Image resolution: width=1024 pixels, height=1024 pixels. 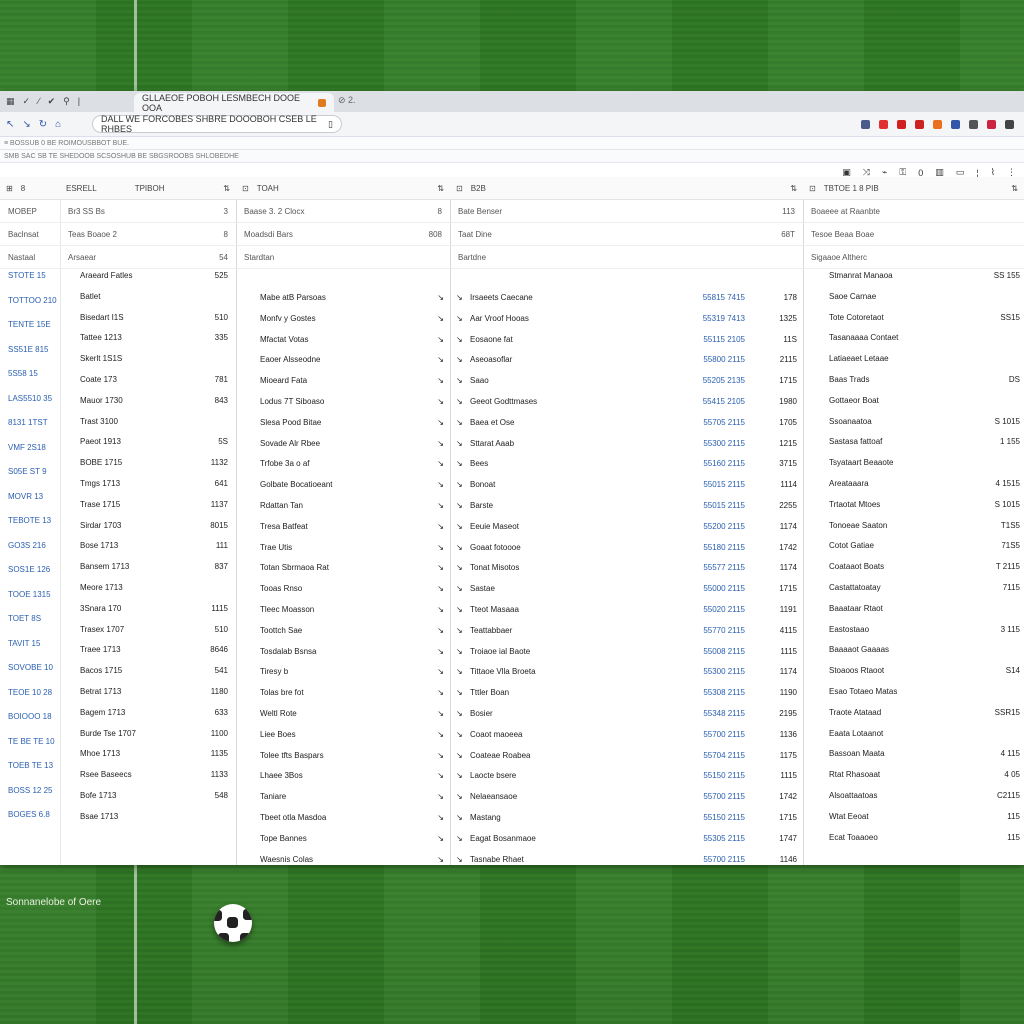 I want to click on stat-code: 55800 2115, so click(x=724, y=360).